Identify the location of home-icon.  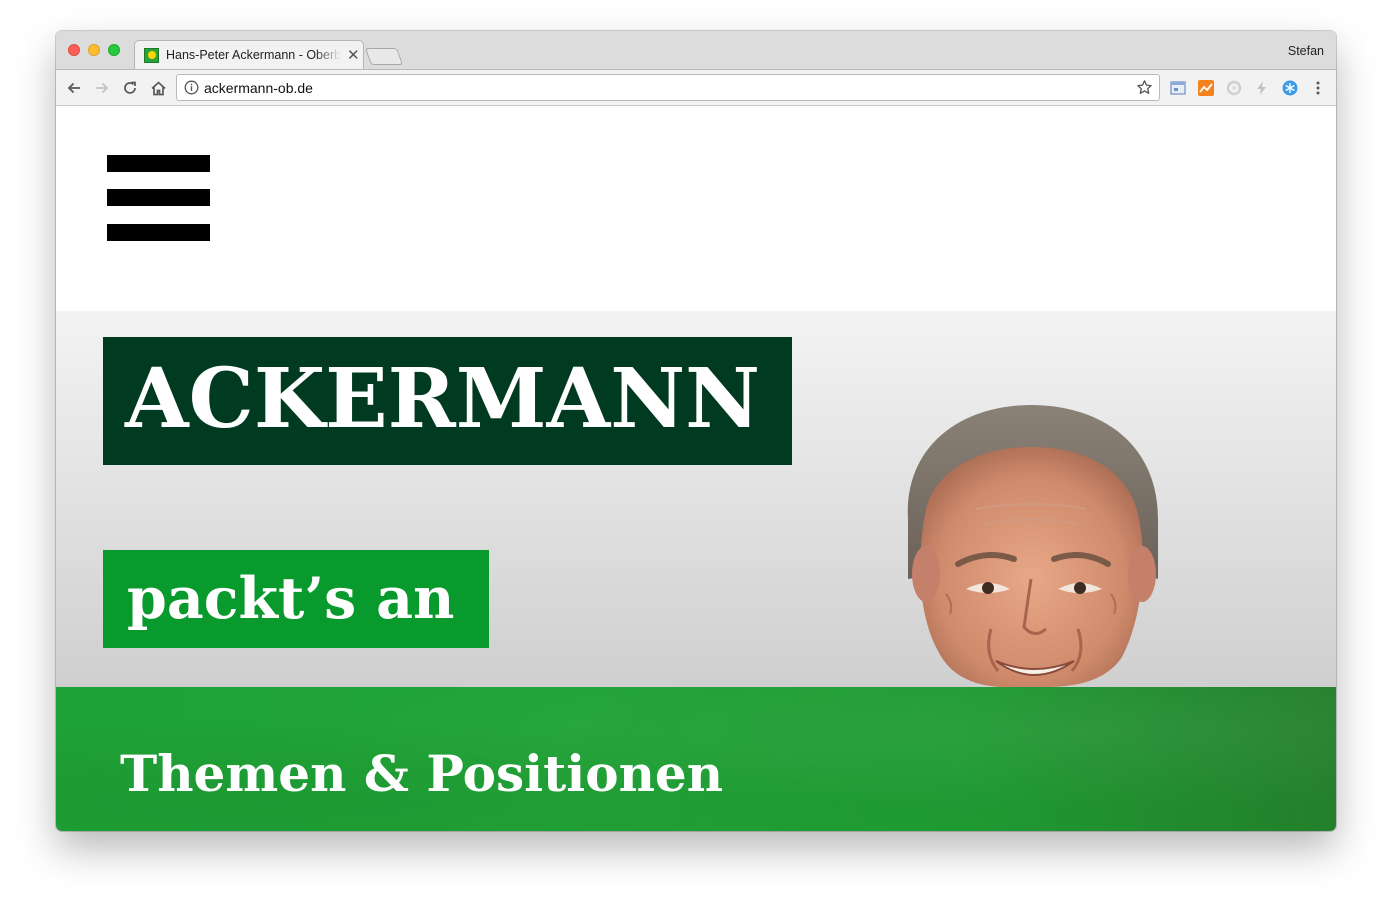
(158, 88).